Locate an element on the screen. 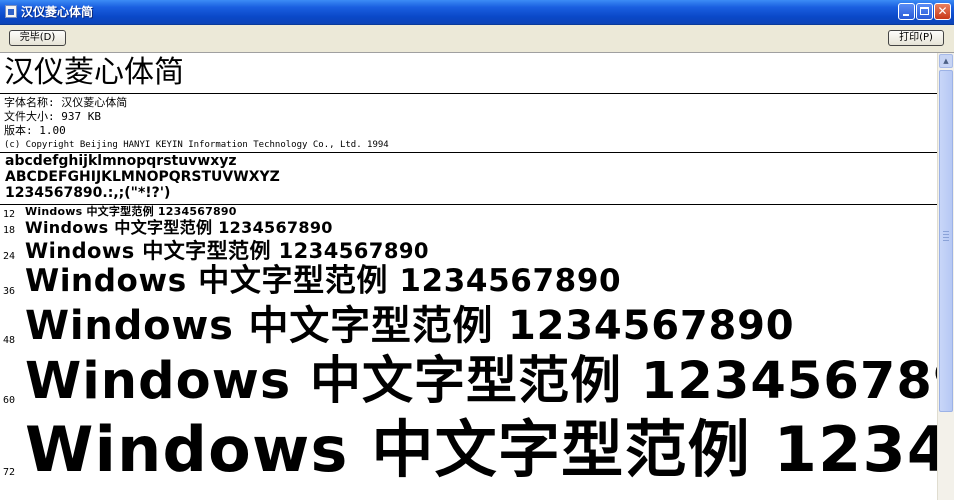  vertical-scrollbar: ▲ is located at coordinates (945, 276).